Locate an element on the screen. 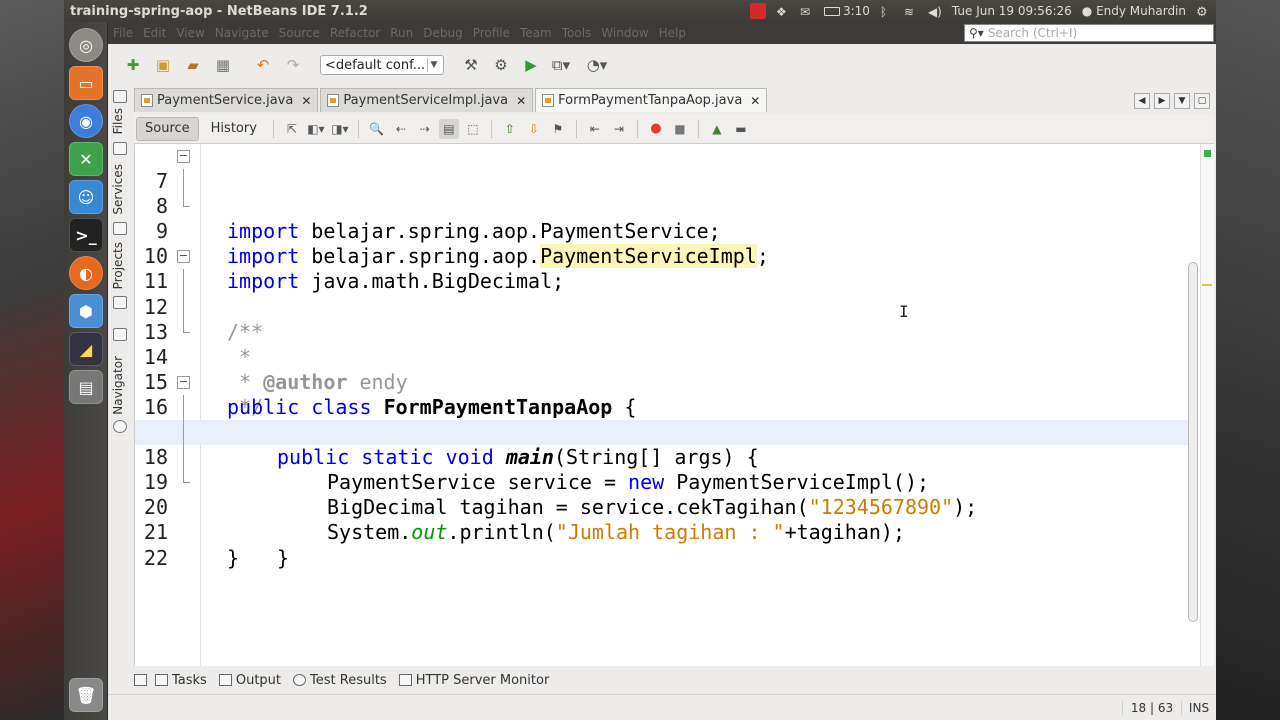  search-box: ⚲▾ Search (Ctrl+I) is located at coordinates (1089, 33).